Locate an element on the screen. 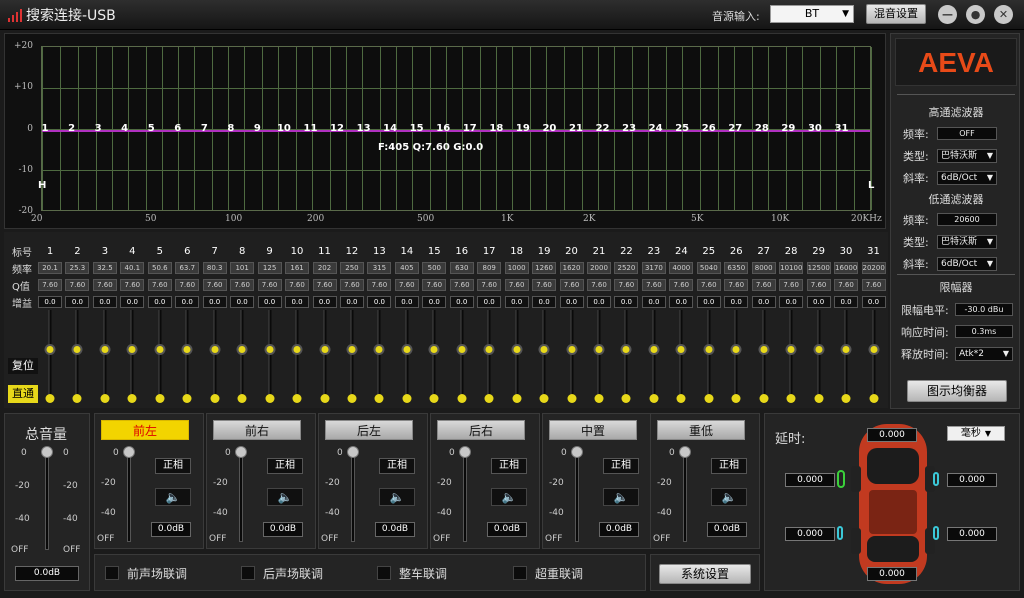 The height and width of the screenshot is (598, 1024). band-freq-field: 405 is located at coordinates (406, 268).